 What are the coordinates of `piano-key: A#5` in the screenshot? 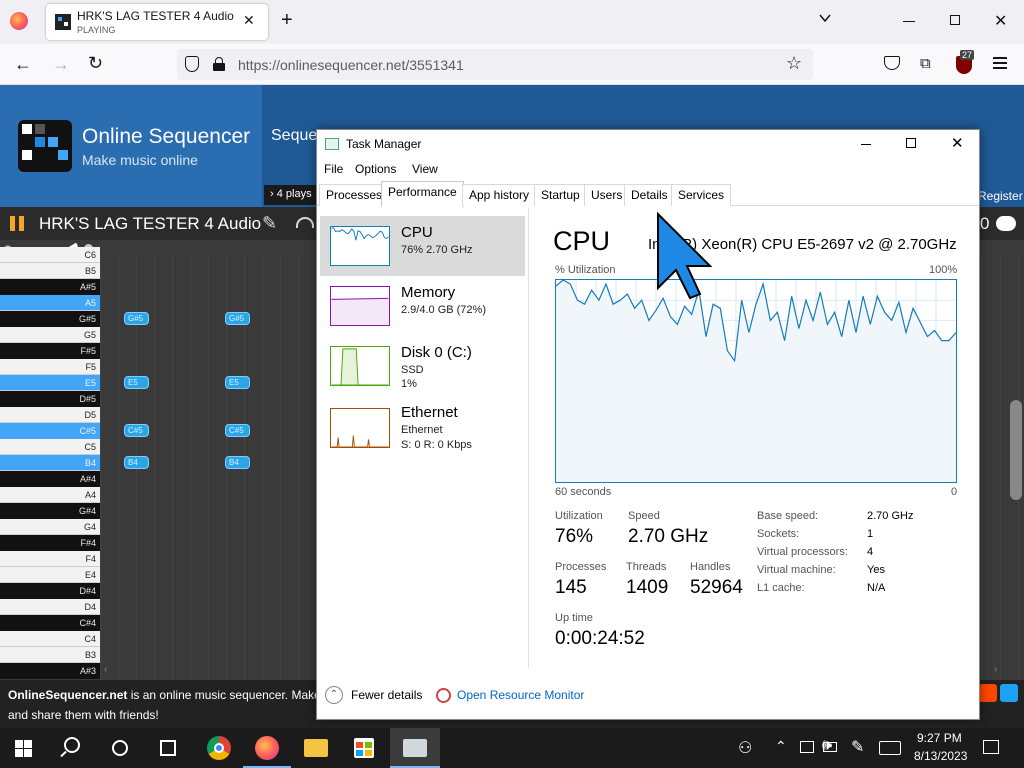 It's located at (50, 287).